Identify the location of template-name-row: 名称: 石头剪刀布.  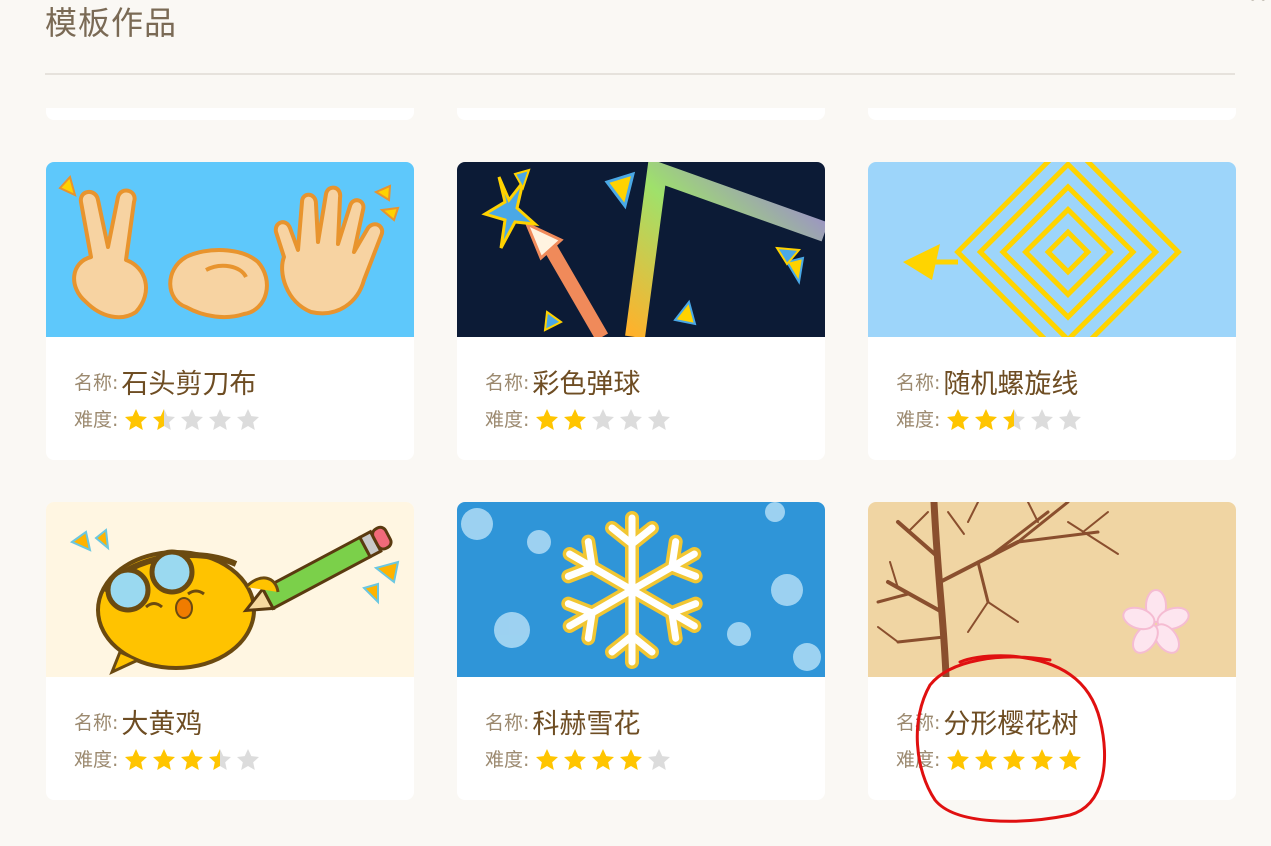
(165, 381).